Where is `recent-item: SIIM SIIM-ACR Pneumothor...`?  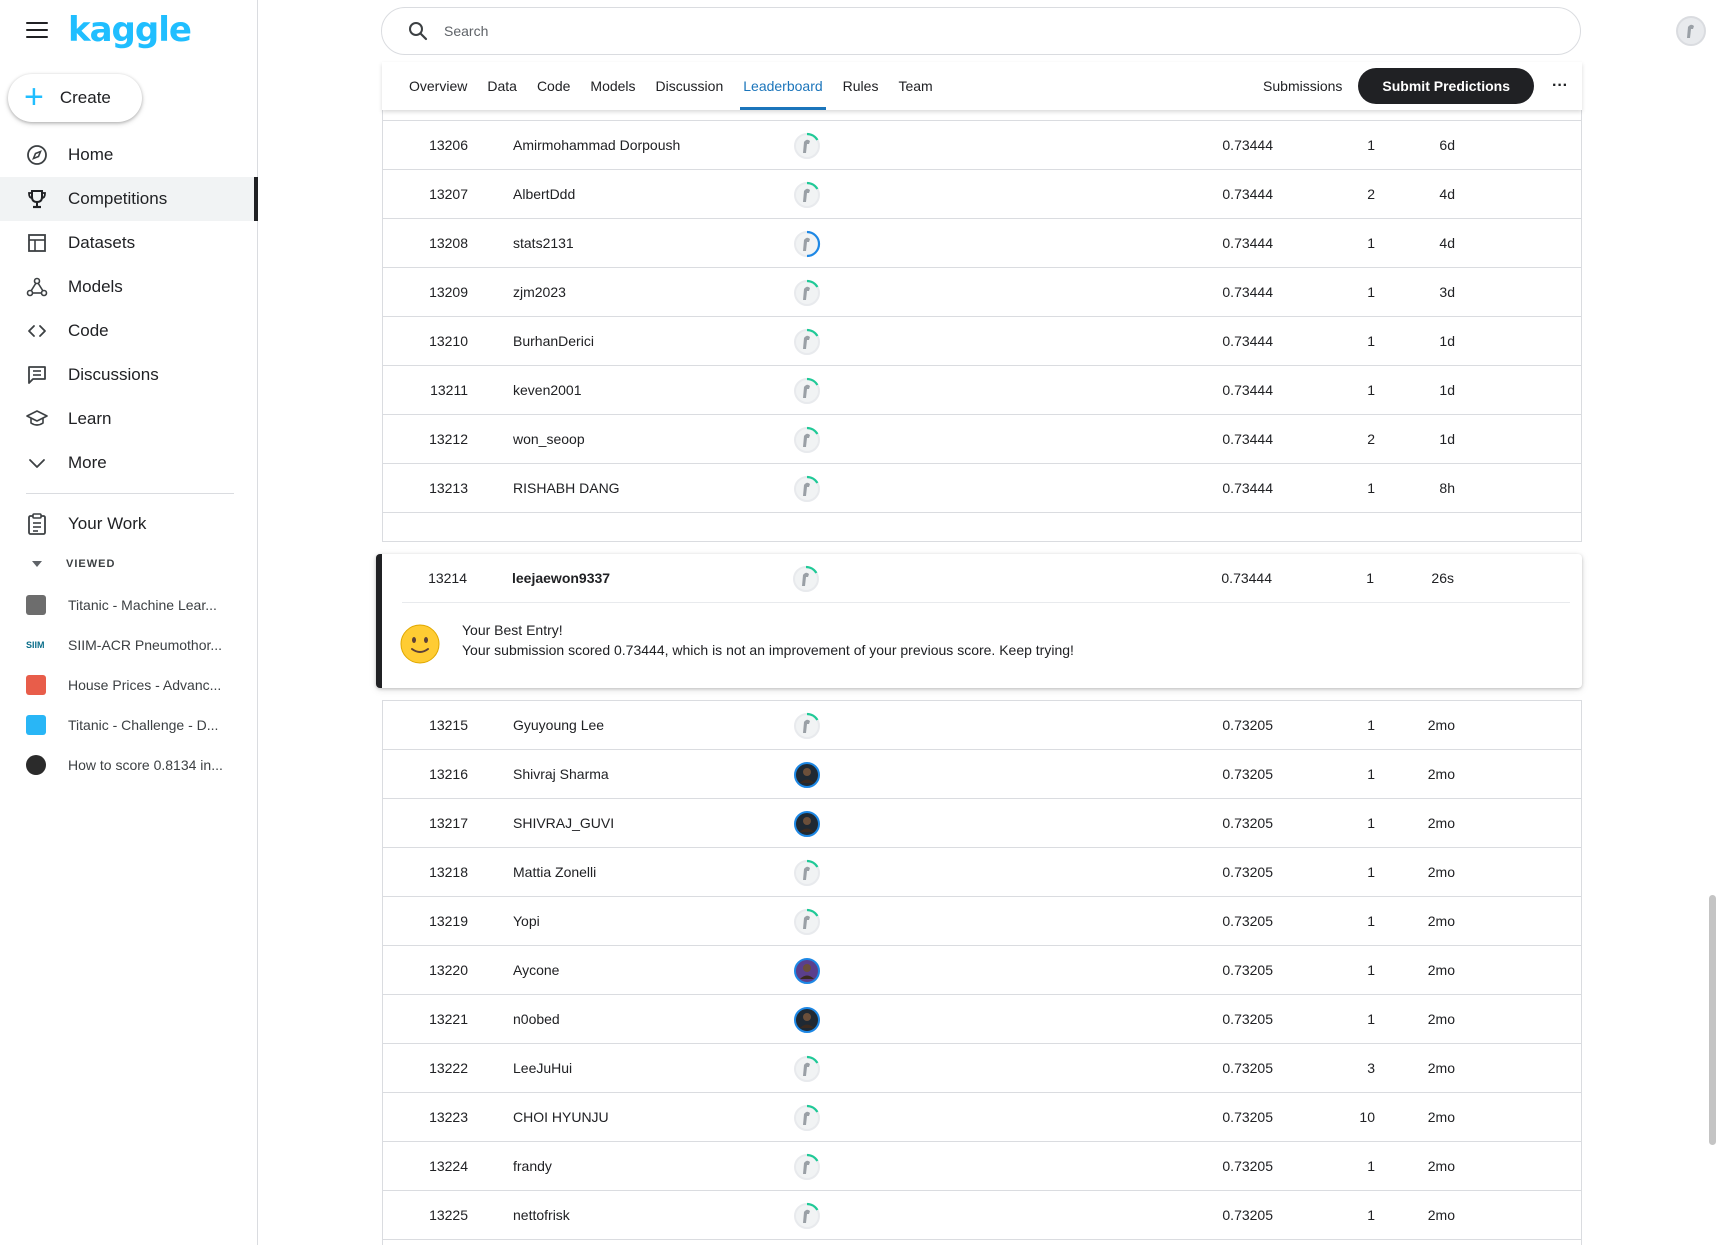
recent-item: SIIM SIIM-ACR Pneumothor... is located at coordinates (129, 645).